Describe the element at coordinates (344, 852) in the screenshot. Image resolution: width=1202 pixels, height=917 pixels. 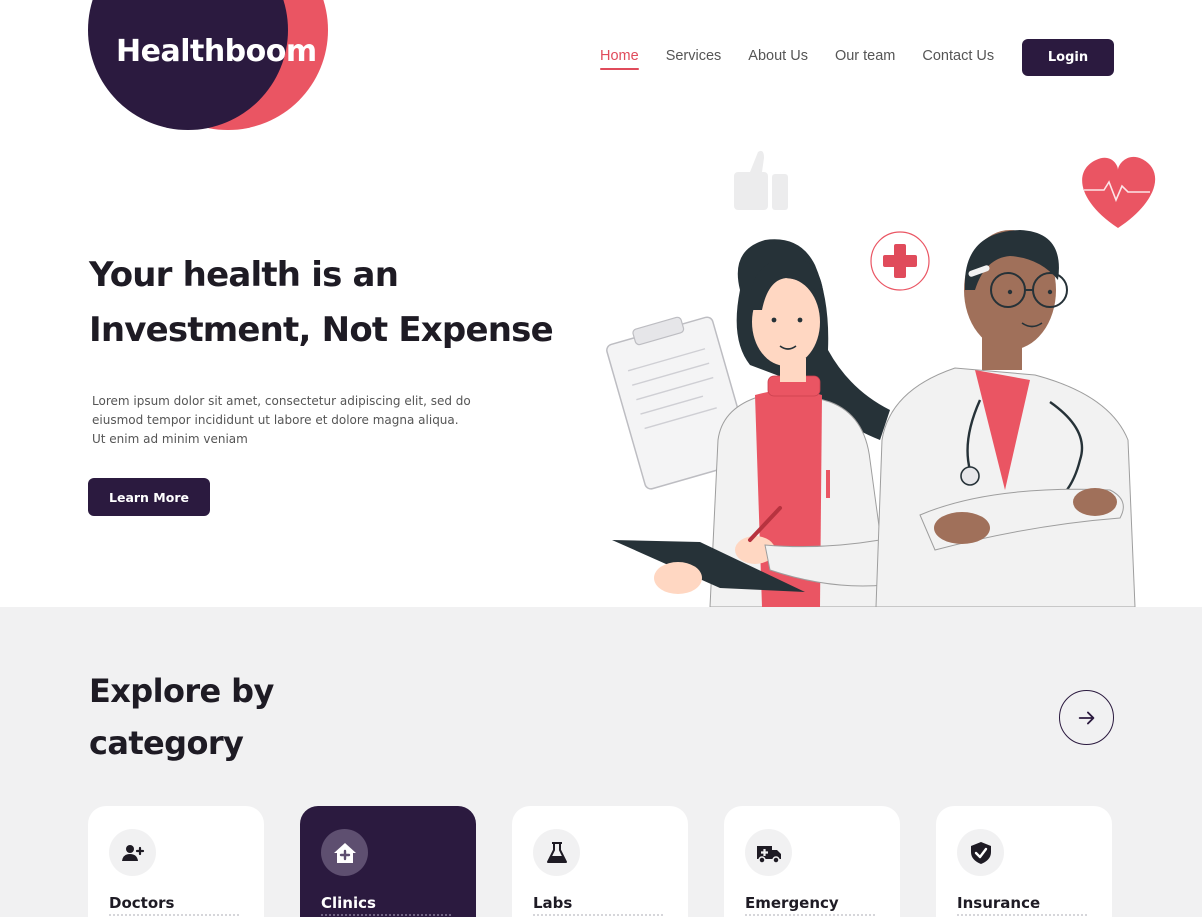
I see `house-plus-icon` at that location.